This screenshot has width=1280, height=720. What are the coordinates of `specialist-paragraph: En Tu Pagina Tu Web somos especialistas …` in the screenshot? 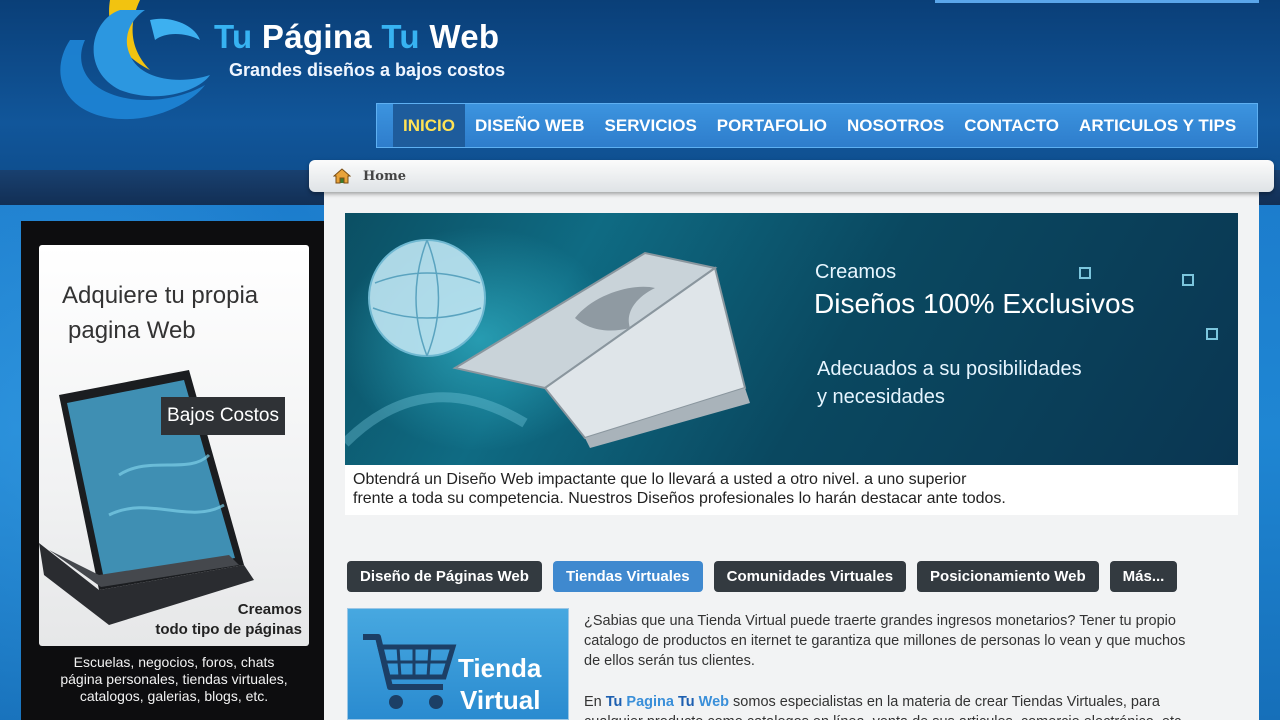 It's located at (909, 706).